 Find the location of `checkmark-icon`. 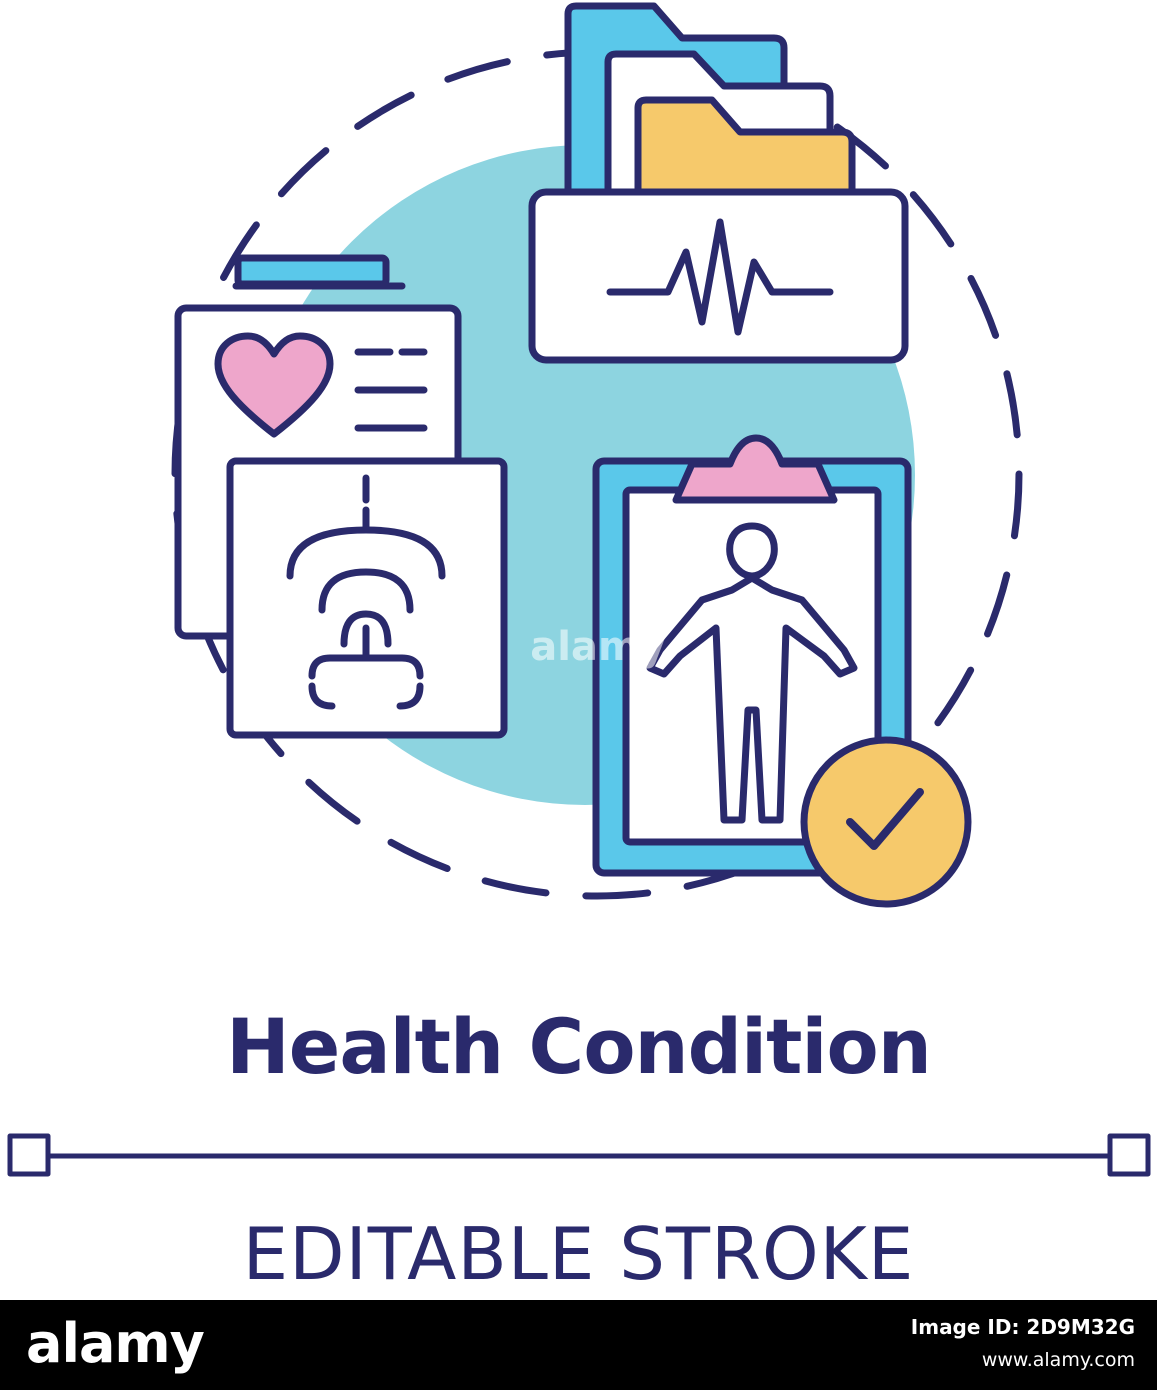

checkmark-icon is located at coordinates (886, 822).